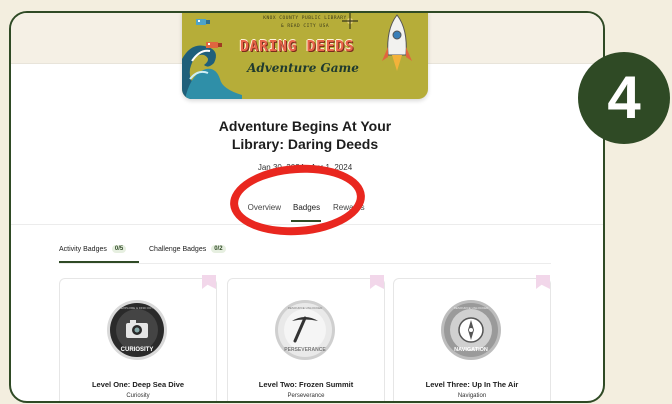 The height and width of the screenshot is (404, 672). What do you see at coordinates (472, 384) in the screenshot?
I see `badge-title: Level Three: Up In The Air` at bounding box center [472, 384].